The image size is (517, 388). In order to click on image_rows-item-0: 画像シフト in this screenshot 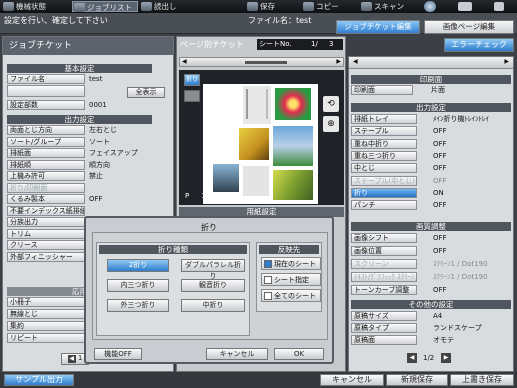, I will do `click(384, 238)`.